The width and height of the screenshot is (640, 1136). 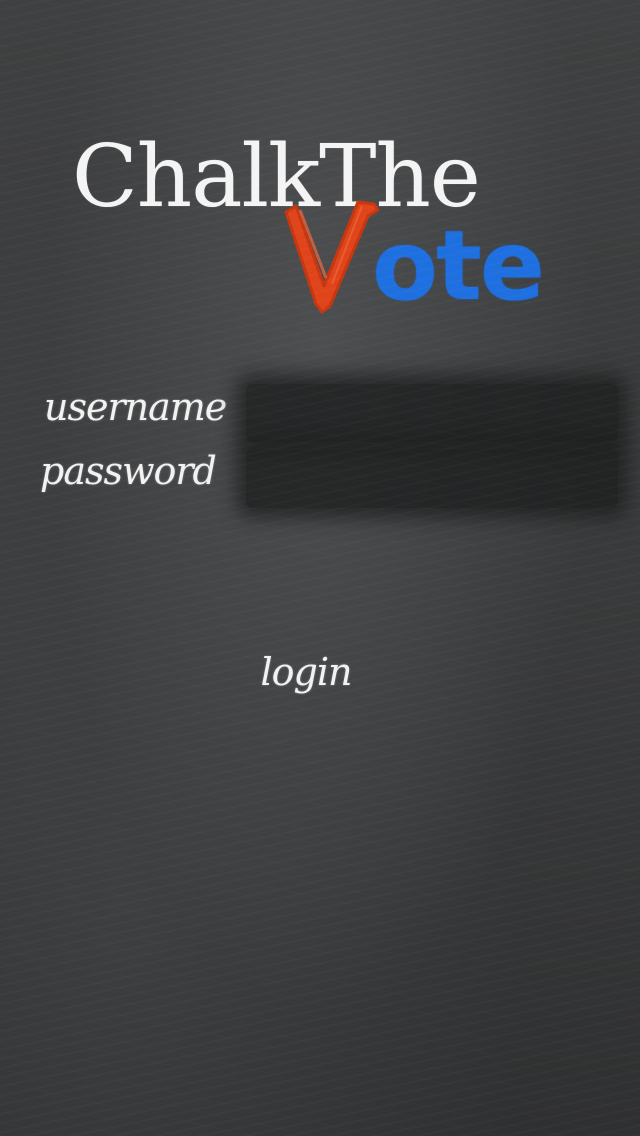 What do you see at coordinates (432, 479) in the screenshot?
I see `password-field` at bounding box center [432, 479].